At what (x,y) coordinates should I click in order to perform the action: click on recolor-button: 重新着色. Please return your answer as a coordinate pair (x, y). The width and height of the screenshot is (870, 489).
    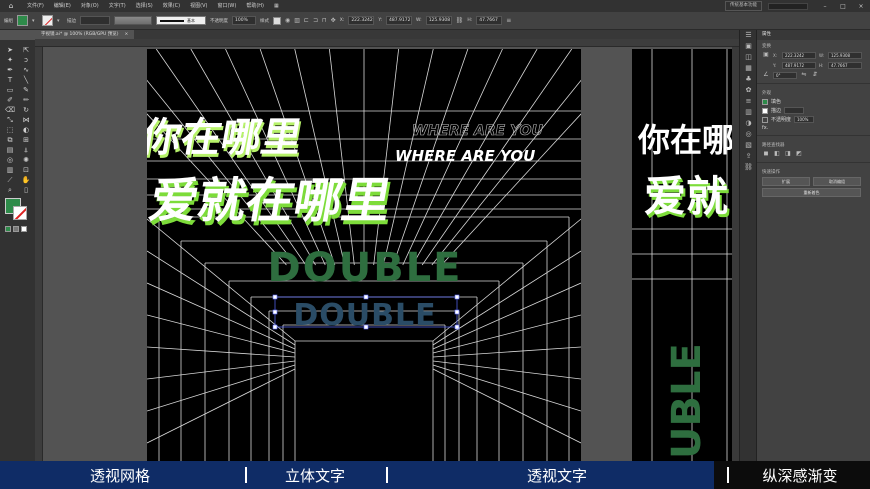
    Looking at the image, I should click on (811, 192).